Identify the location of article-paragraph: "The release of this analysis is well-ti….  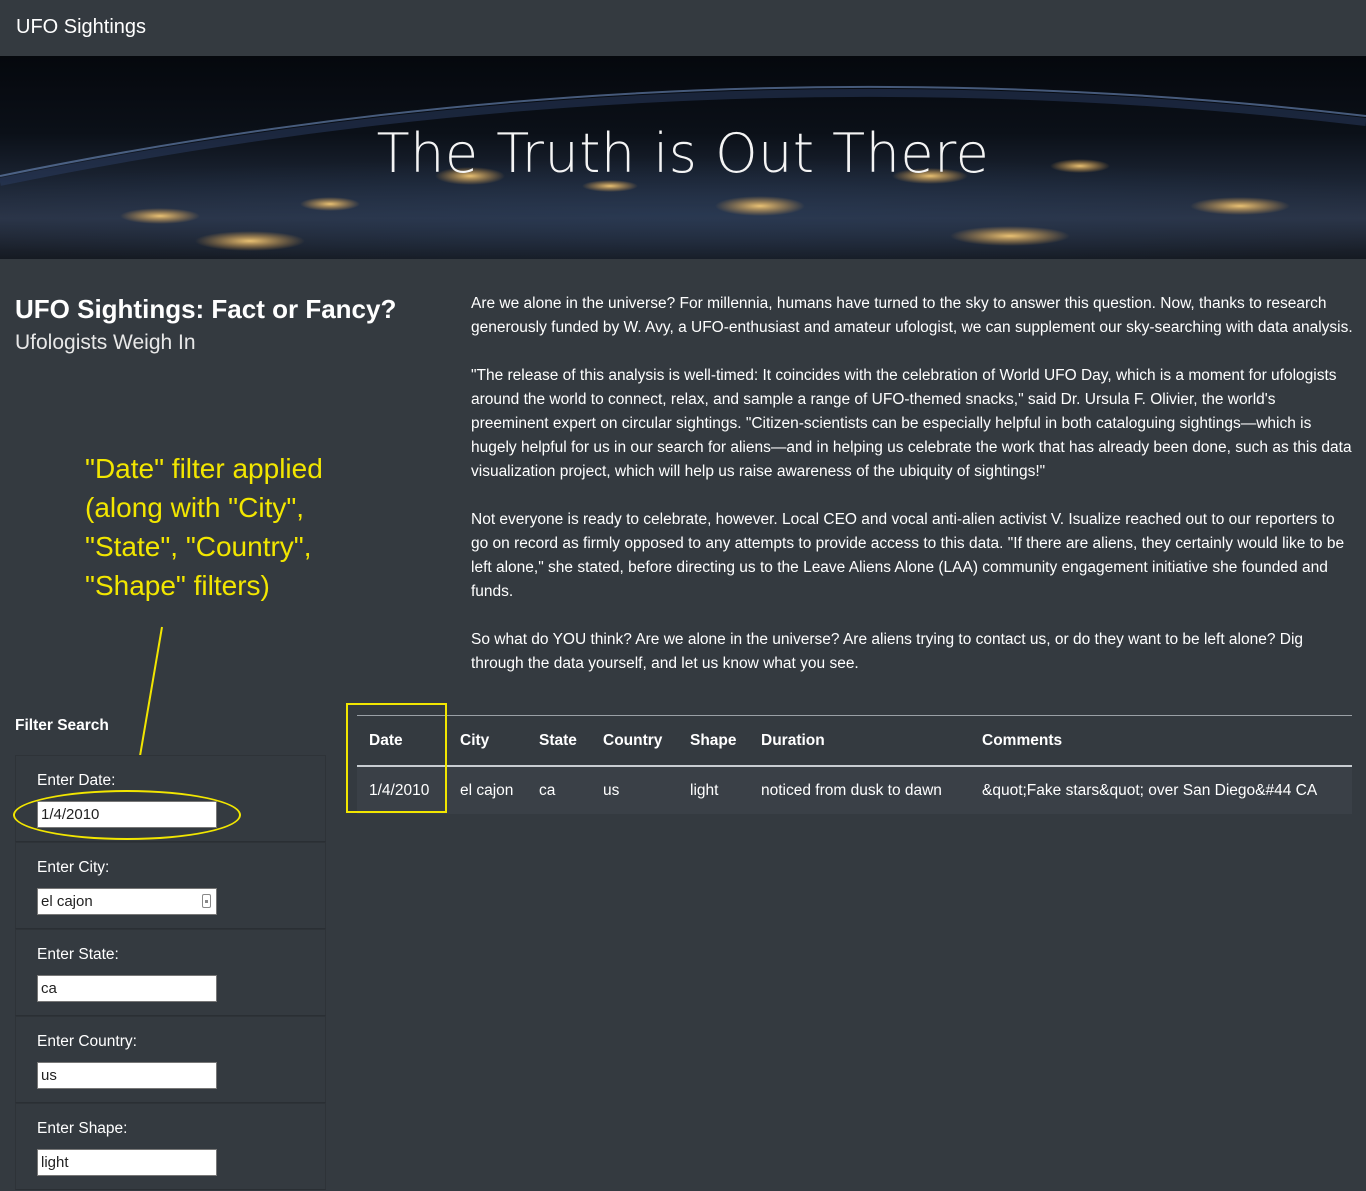
(911, 423).